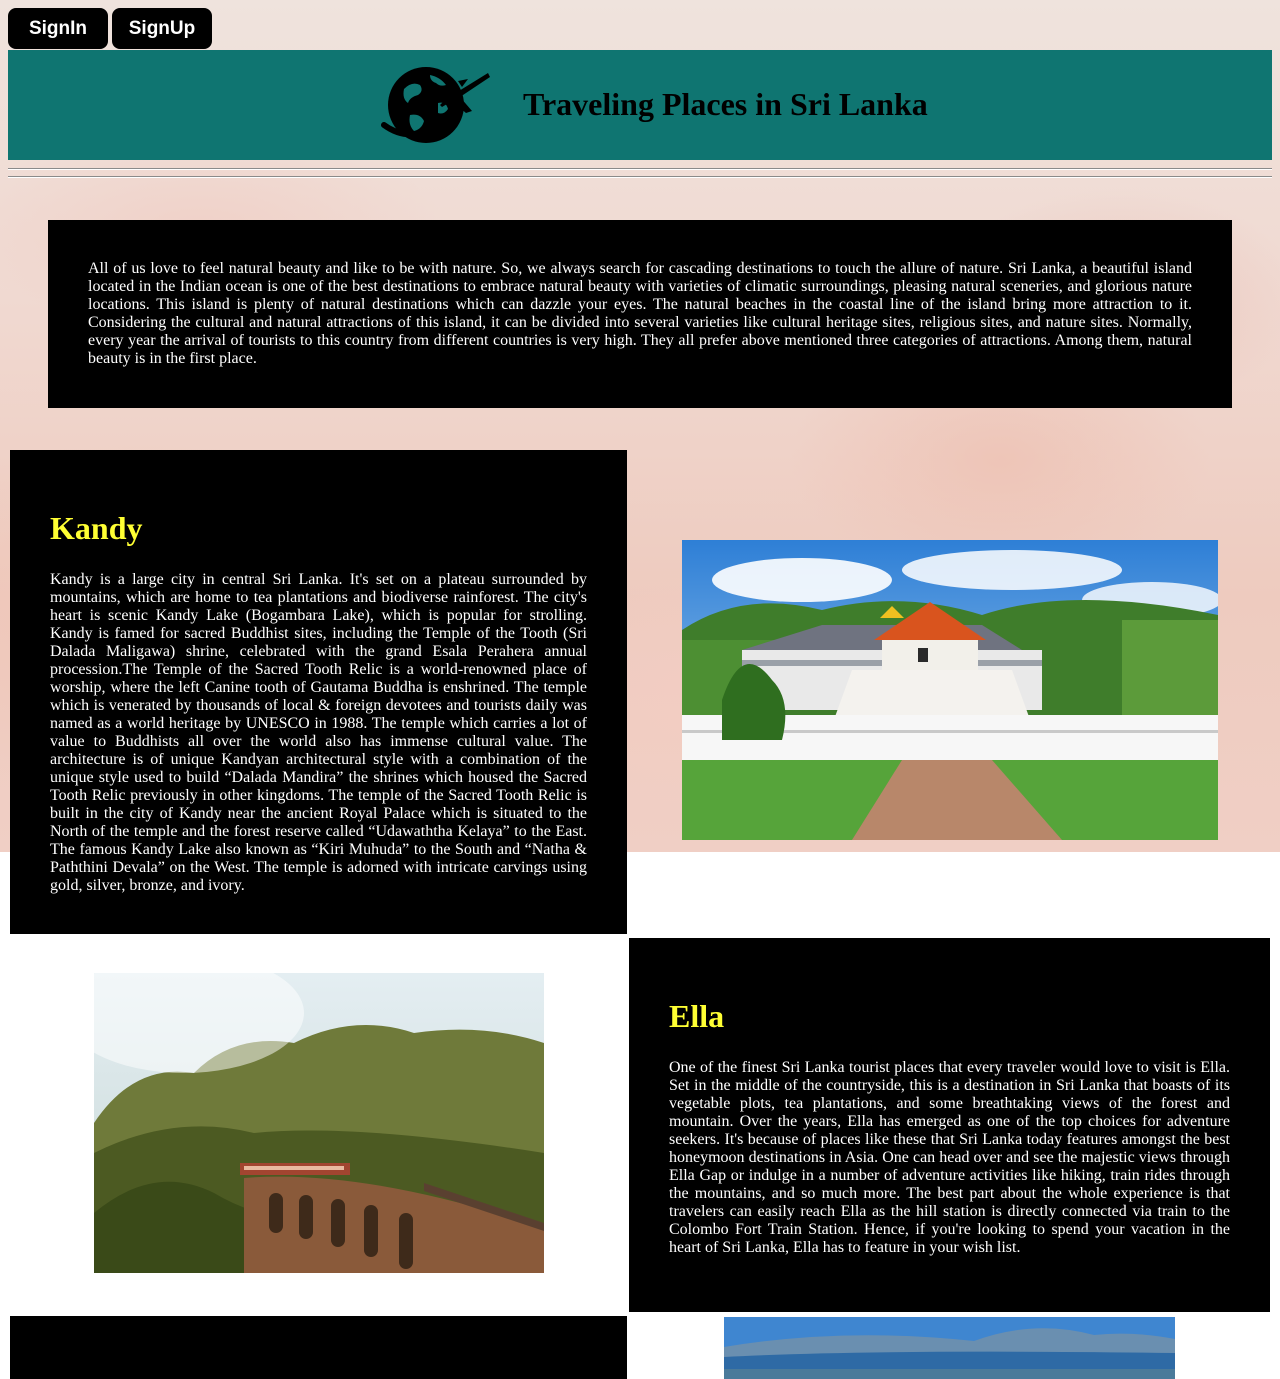 This screenshot has width=1280, height=1379. I want to click on next-place-photo, so click(949, 1348).